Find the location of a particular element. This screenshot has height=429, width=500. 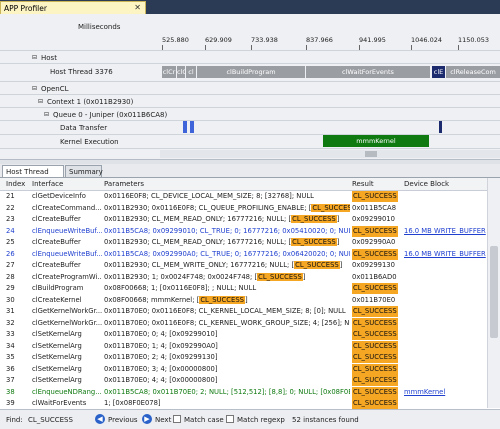

kernel-bar: mmmKernel is located at coordinates (376, 141).